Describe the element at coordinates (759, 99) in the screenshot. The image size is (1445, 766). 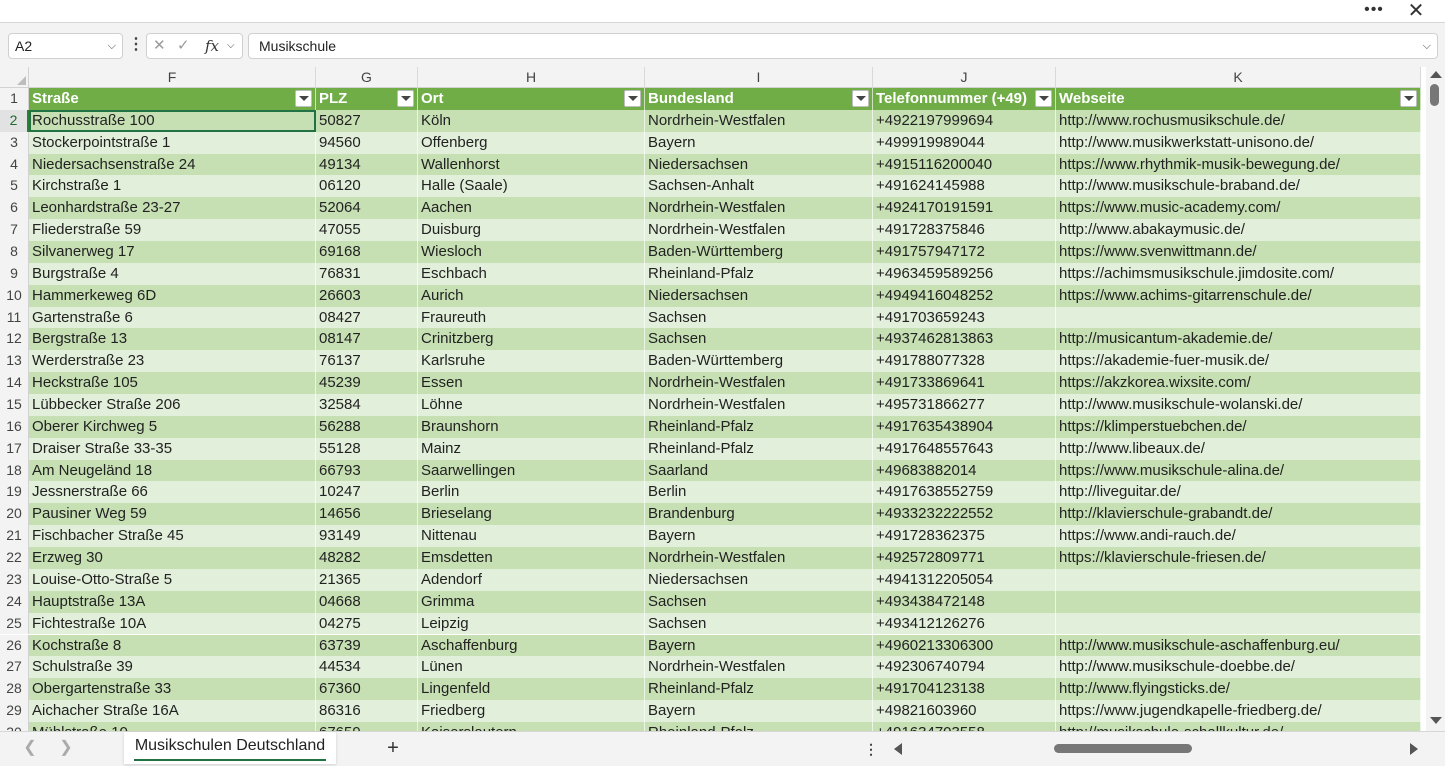
I see `table-header-cell: Bundesland` at that location.